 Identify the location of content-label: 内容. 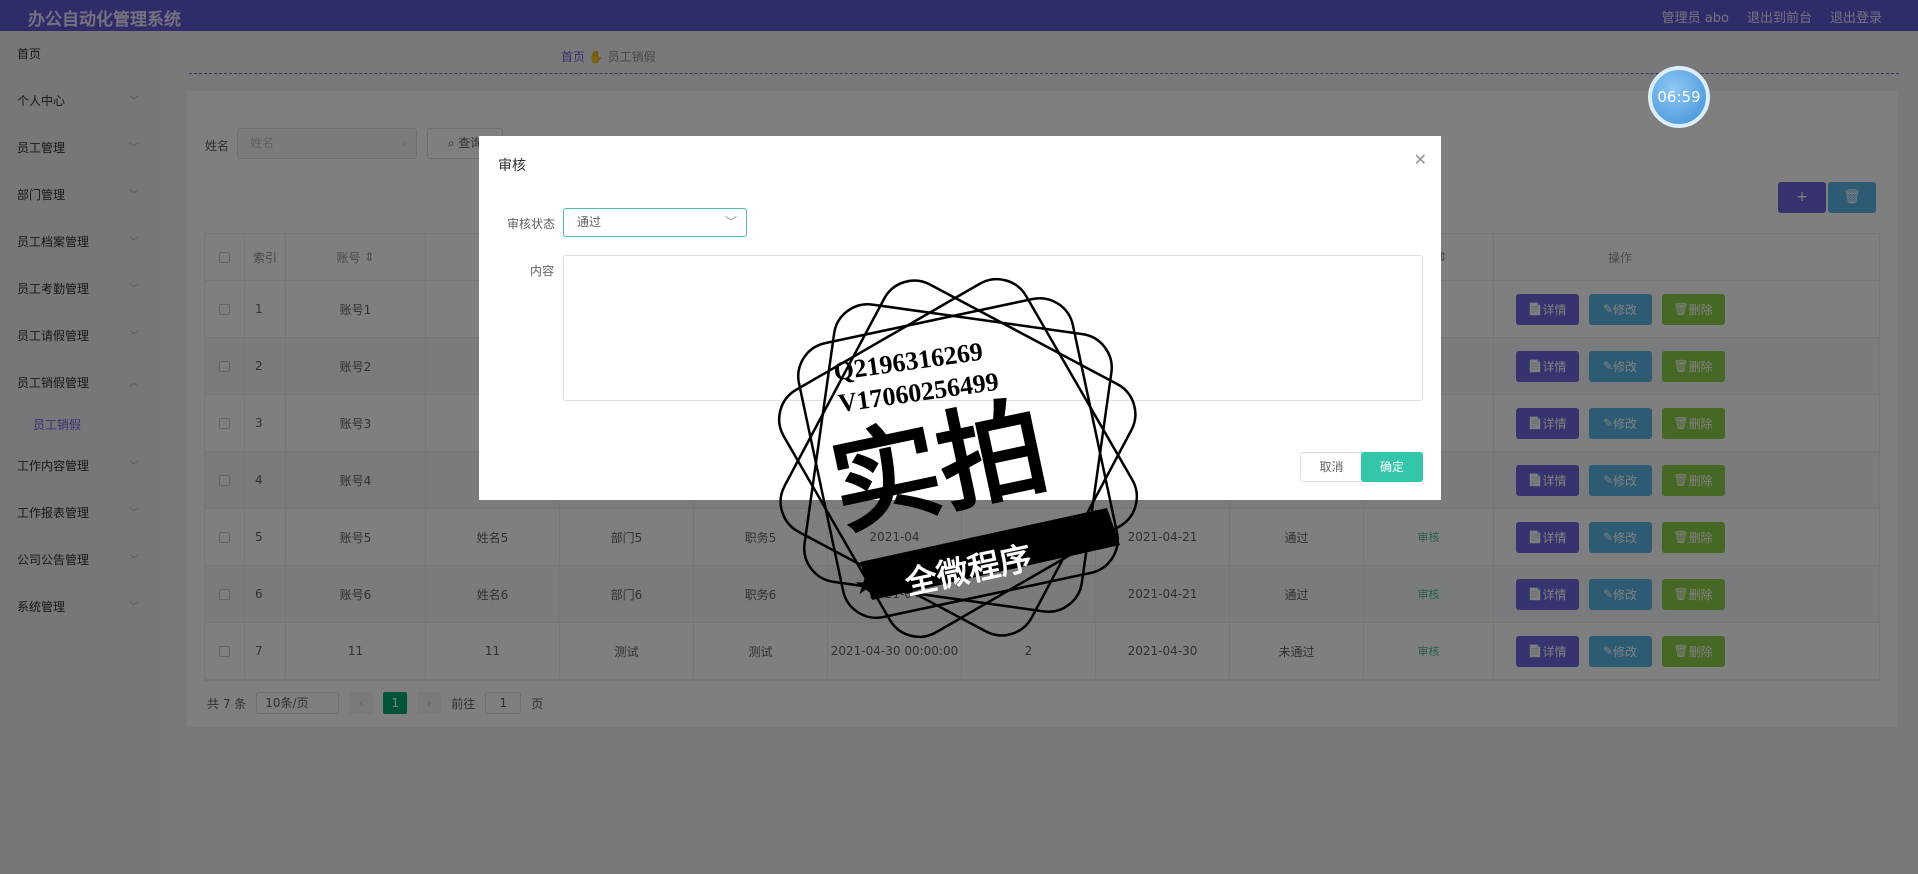
(542, 271).